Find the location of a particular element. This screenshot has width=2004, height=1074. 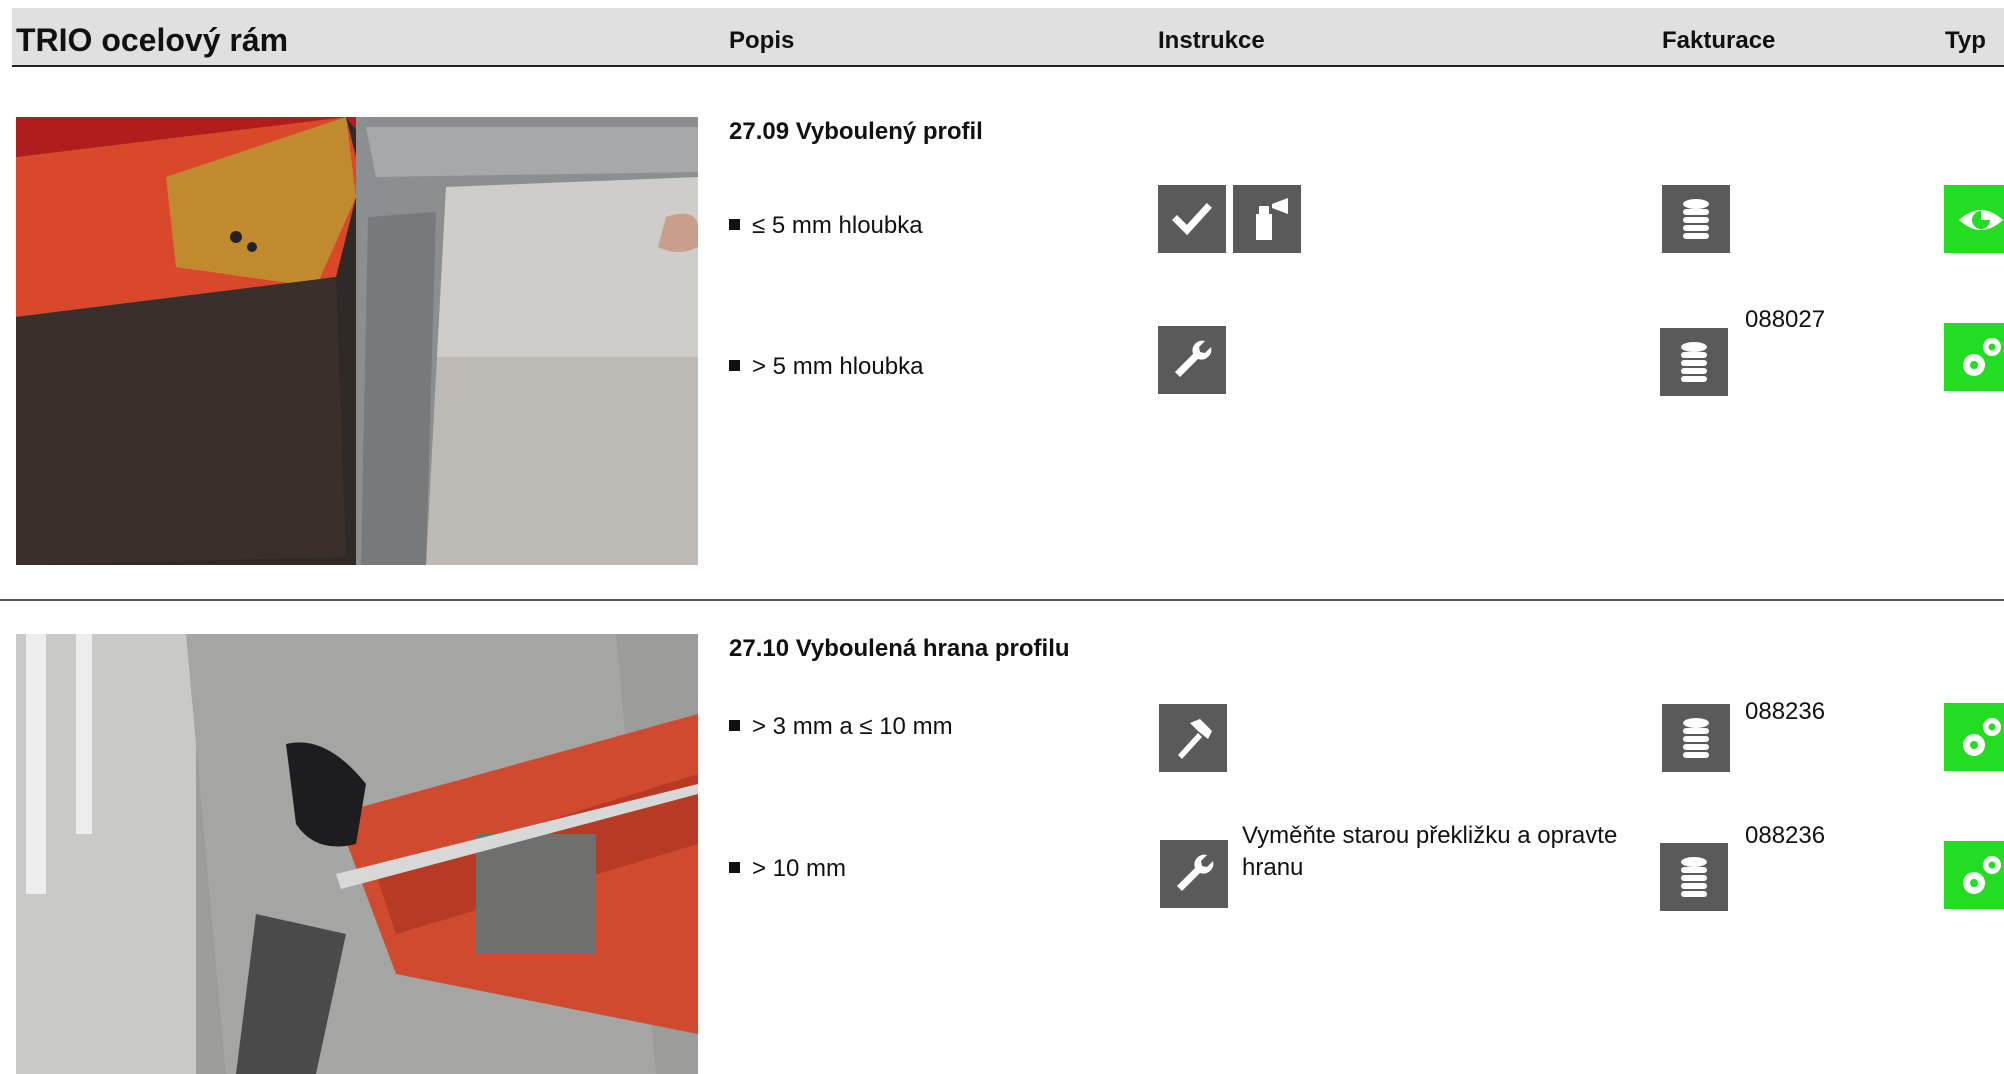

eye-icon is located at coordinates (1974, 219).